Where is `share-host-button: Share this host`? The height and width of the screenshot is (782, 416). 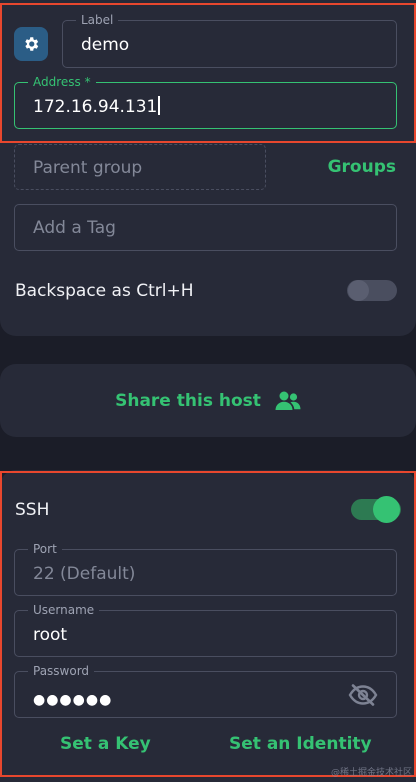 share-host-button: Share this host is located at coordinates (208, 400).